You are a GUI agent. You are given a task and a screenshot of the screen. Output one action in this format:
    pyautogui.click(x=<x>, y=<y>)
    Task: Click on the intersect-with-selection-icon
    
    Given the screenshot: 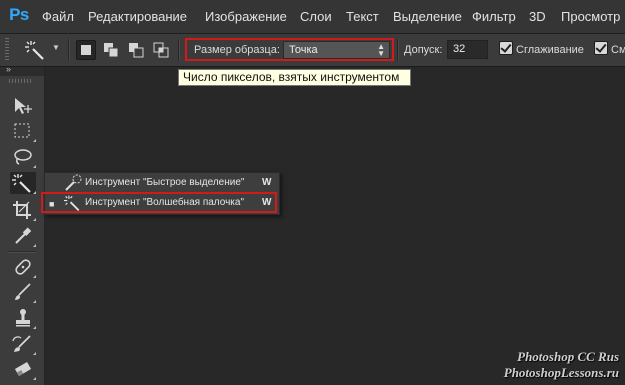 What is the action you would take?
    pyautogui.click(x=161, y=50)
    